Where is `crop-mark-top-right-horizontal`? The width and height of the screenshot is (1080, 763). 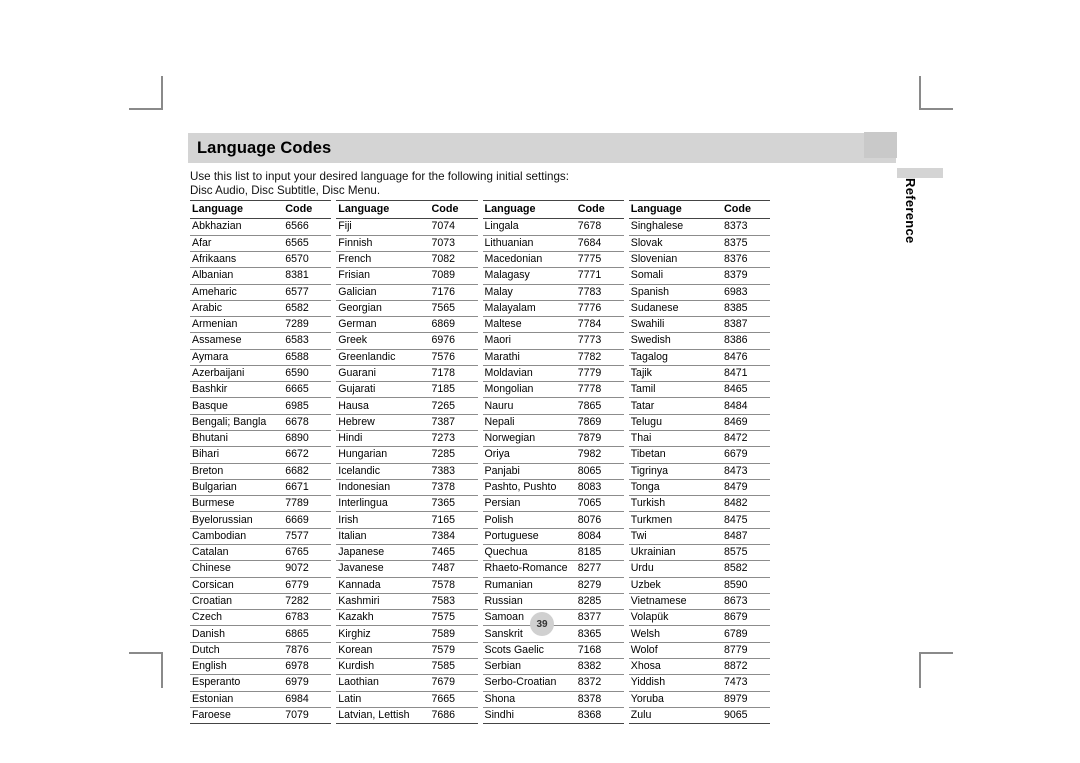
crop-mark-top-right-horizontal is located at coordinates (936, 109).